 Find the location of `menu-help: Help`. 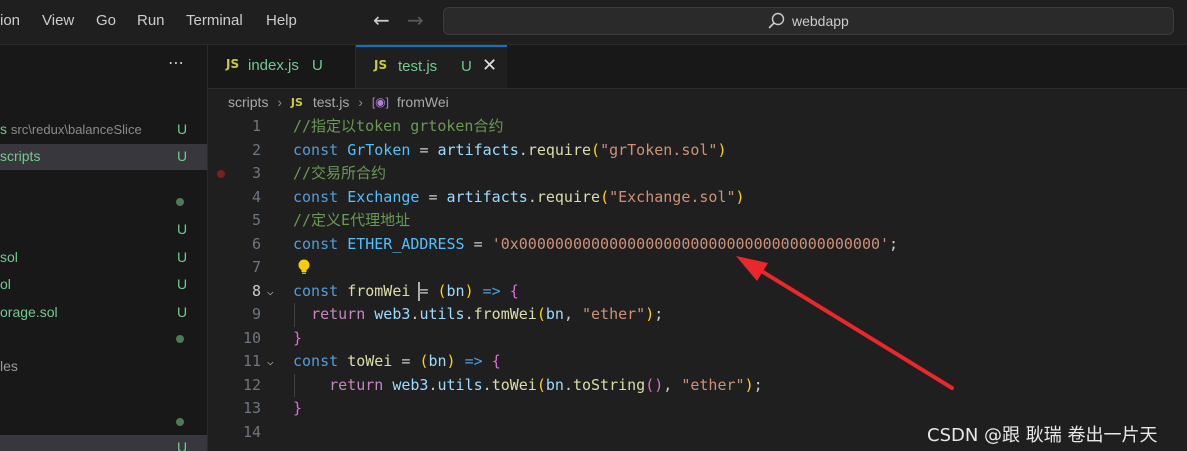

menu-help: Help is located at coordinates (281, 20).